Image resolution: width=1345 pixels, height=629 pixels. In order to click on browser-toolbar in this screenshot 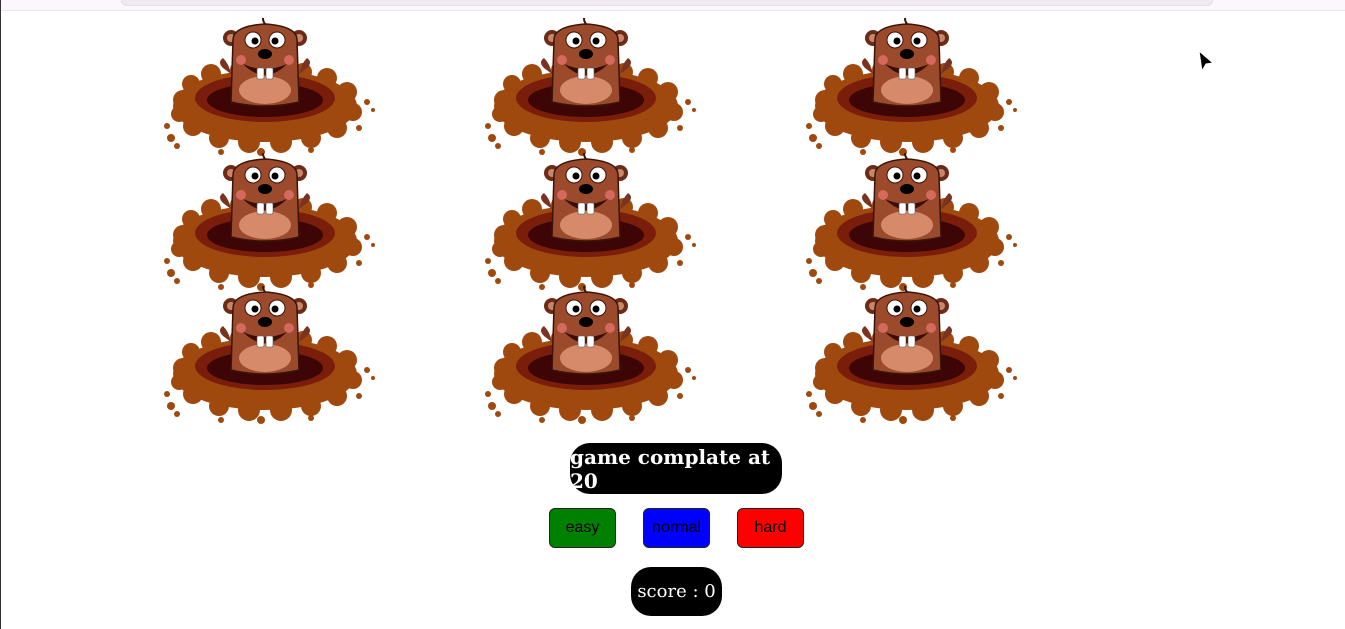, I will do `click(673, 5)`.